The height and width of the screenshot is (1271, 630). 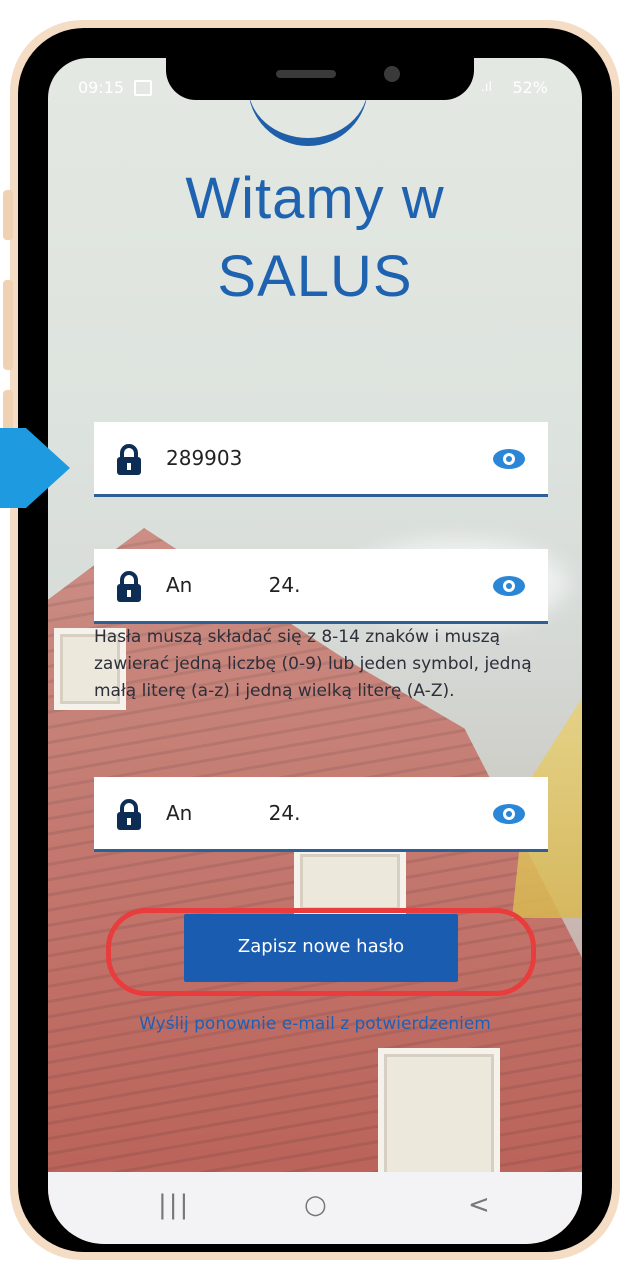 What do you see at coordinates (530, 87) in the screenshot?
I see `battery-level: 52%` at bounding box center [530, 87].